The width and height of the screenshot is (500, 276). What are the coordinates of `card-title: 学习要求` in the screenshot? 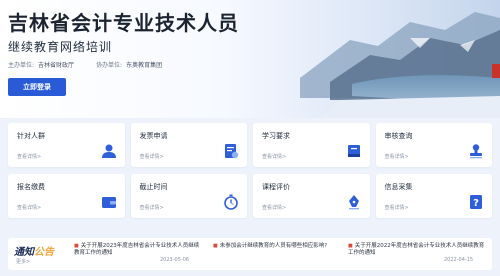 It's located at (276, 136).